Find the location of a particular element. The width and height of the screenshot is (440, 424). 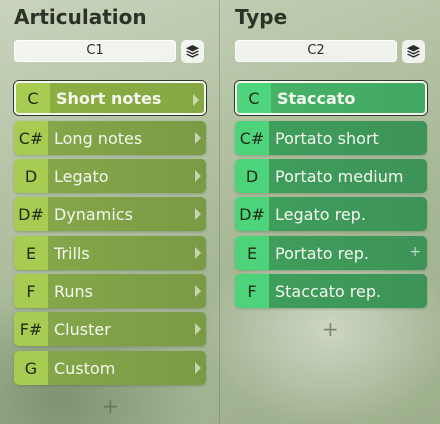

type-row: C# Portato short is located at coordinates (331, 138).